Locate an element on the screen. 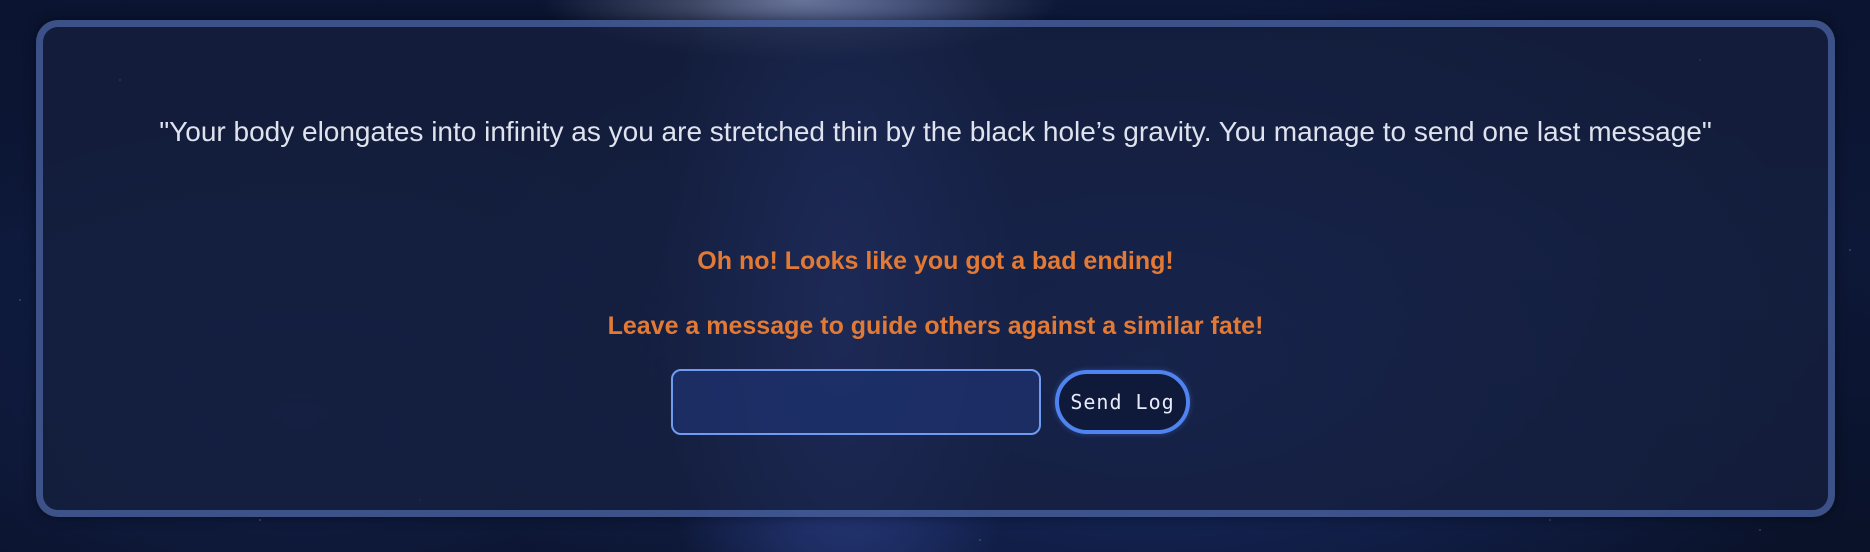 The image size is (1870, 552). log-message-input is located at coordinates (856, 402).